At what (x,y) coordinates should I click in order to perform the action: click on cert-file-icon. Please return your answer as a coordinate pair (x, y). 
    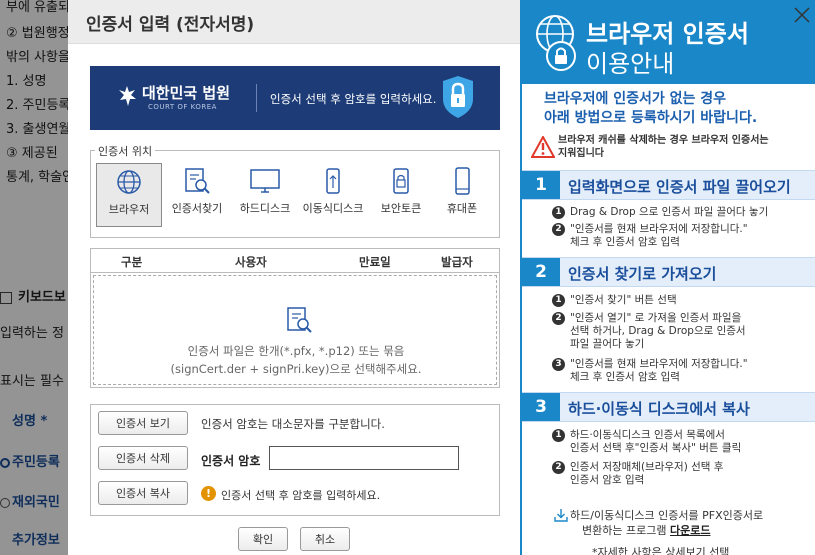
    Looking at the image, I should click on (299, 320).